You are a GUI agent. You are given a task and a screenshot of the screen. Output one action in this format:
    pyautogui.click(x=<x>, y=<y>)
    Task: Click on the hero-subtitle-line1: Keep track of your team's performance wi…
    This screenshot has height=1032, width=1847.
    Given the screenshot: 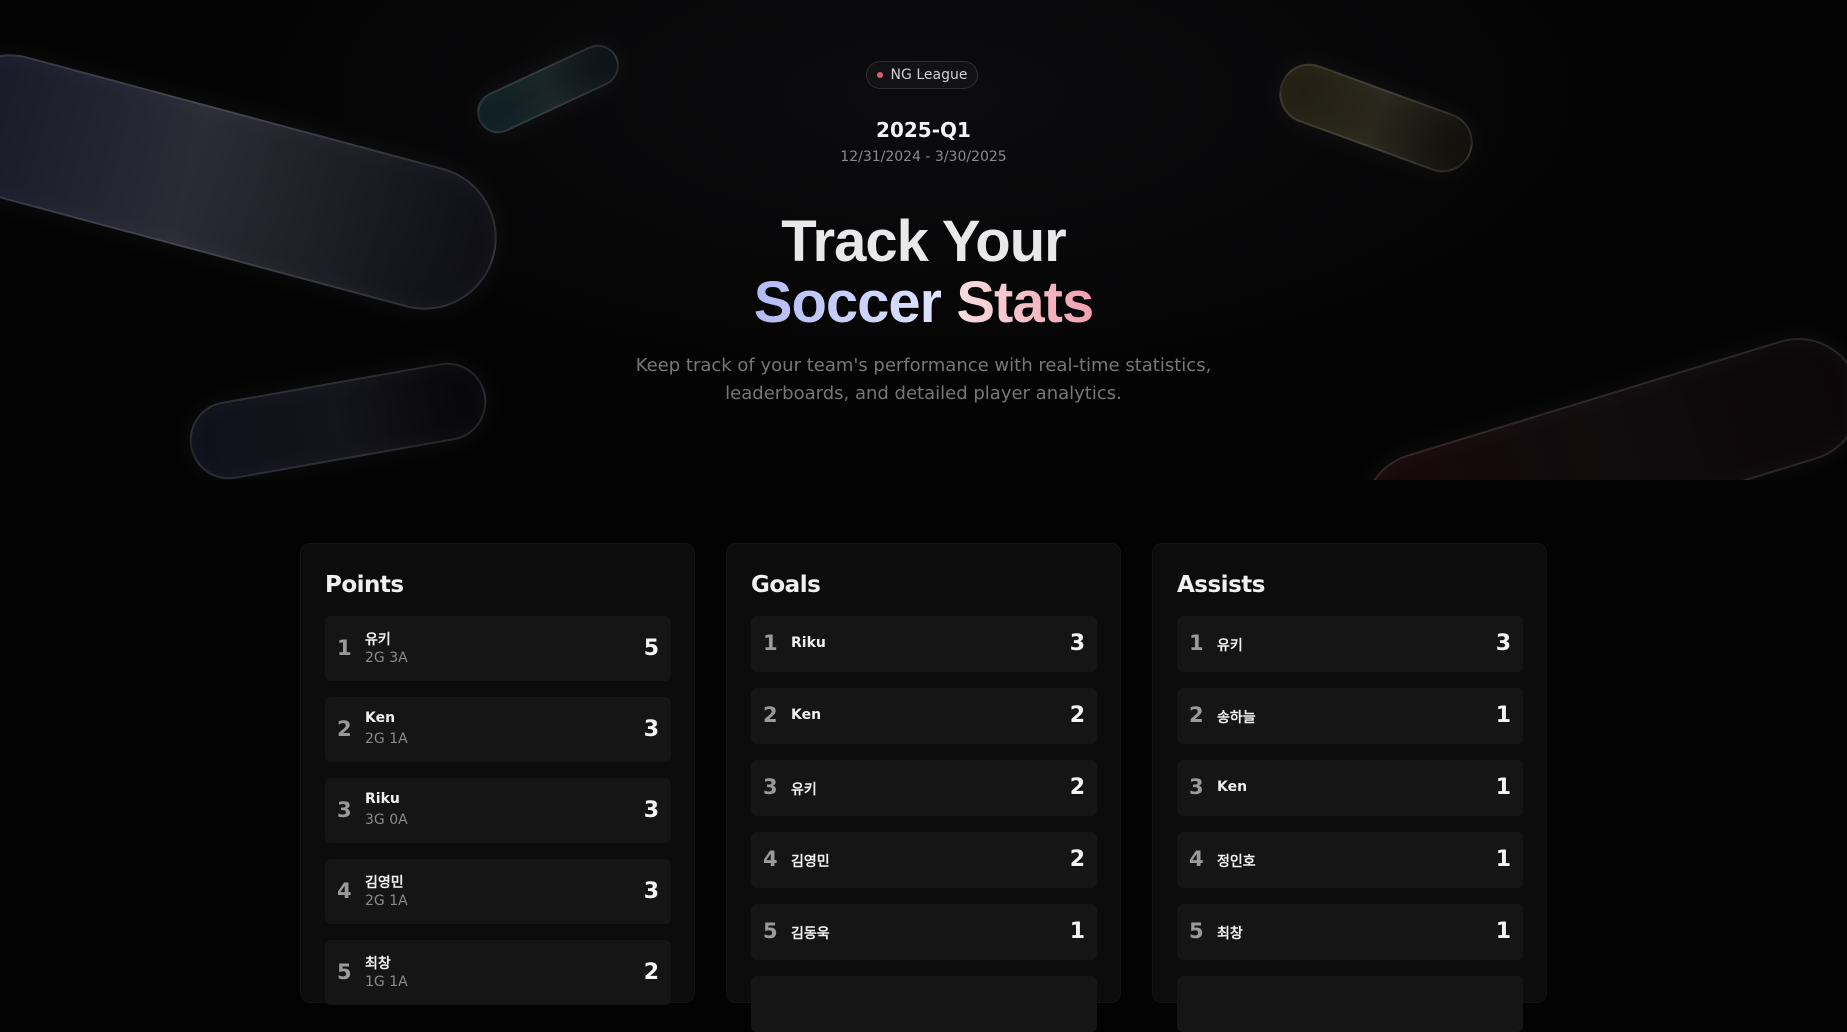 What is the action you would take?
    pyautogui.click(x=923, y=365)
    